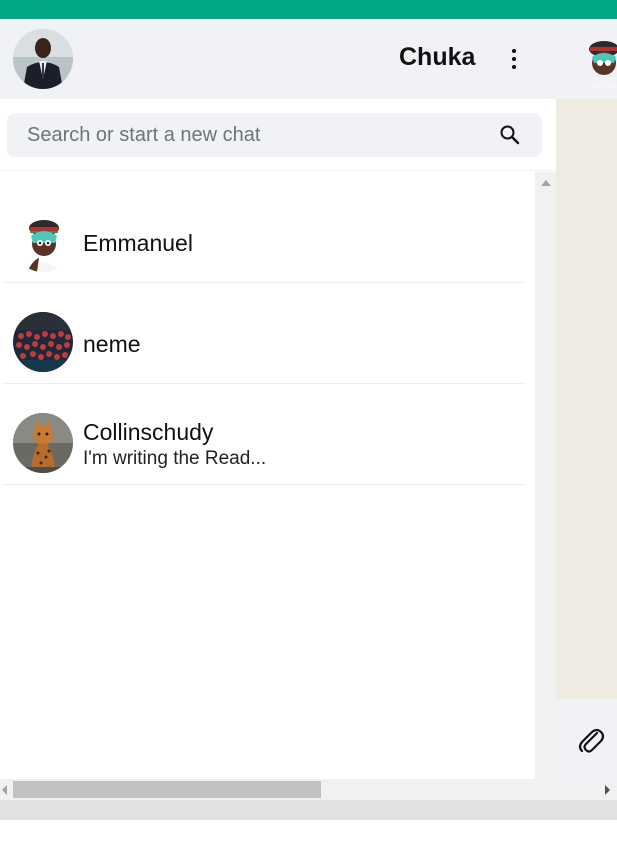  I want to click on my-profile-avatar, so click(43, 59).